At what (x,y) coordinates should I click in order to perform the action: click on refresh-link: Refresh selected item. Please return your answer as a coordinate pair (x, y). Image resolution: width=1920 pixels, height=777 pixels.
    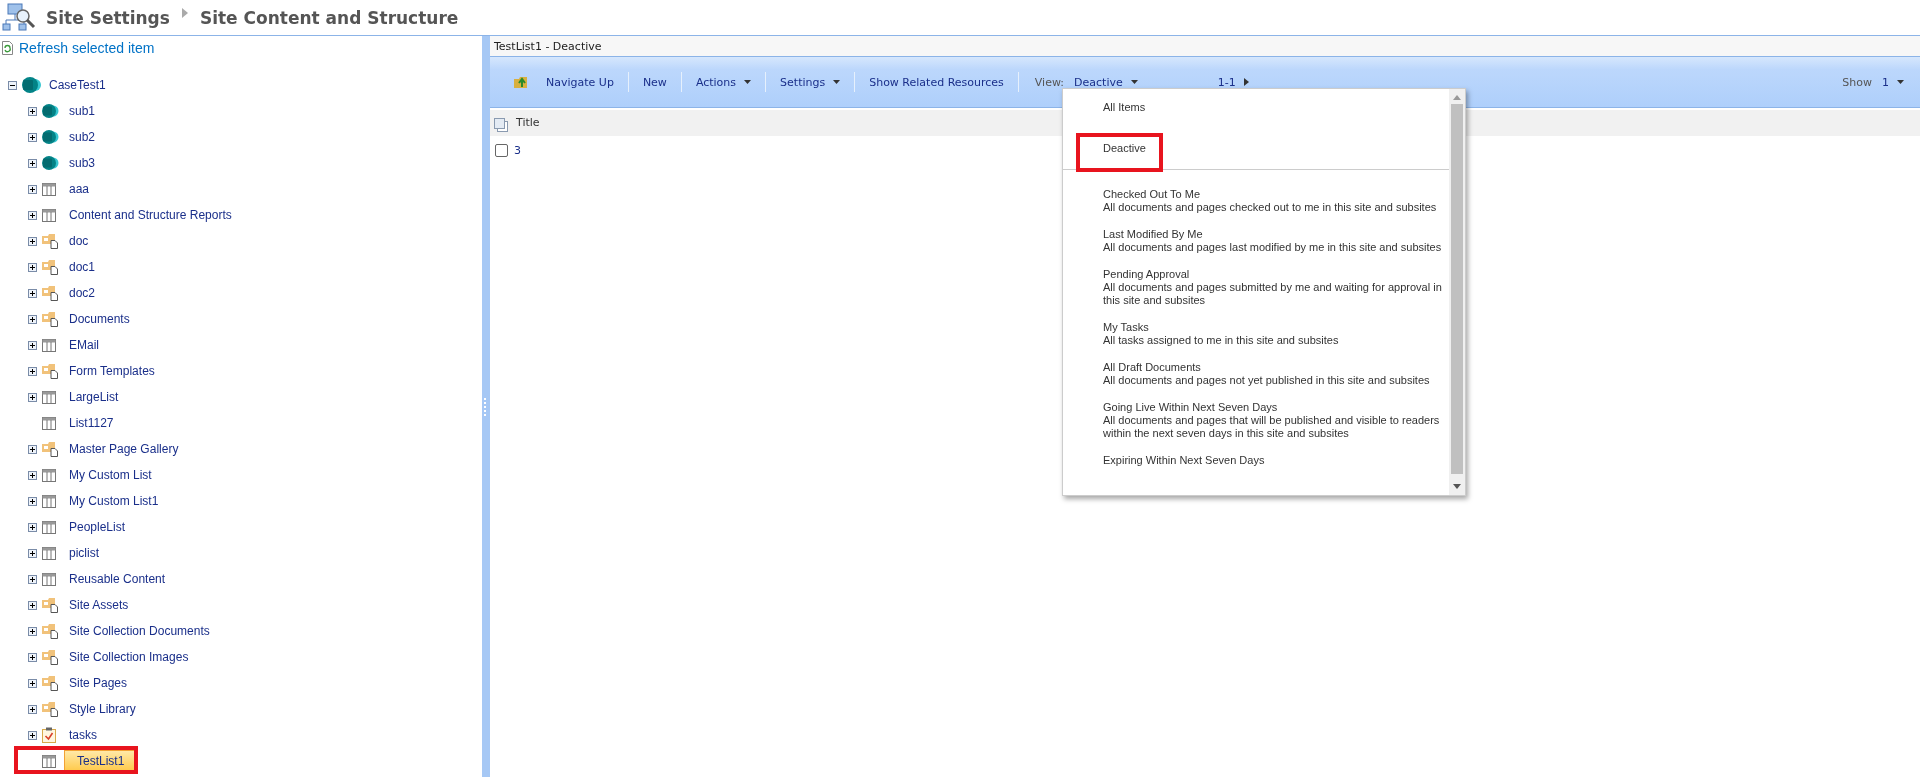
    Looking at the image, I should click on (87, 48).